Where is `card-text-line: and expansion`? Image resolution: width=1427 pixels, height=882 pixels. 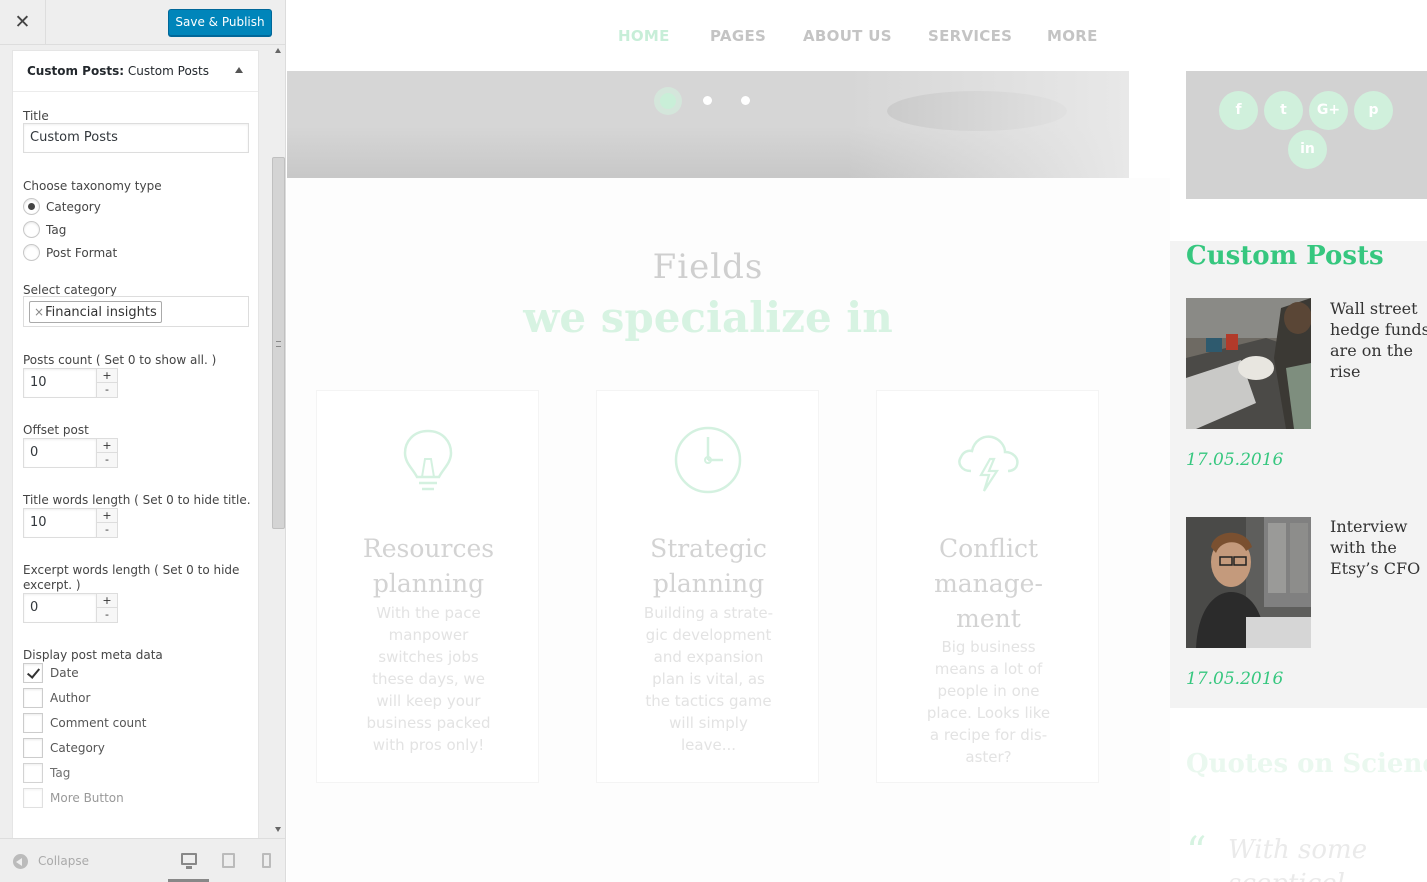
card-text-line: and expansion is located at coordinates (708, 657).